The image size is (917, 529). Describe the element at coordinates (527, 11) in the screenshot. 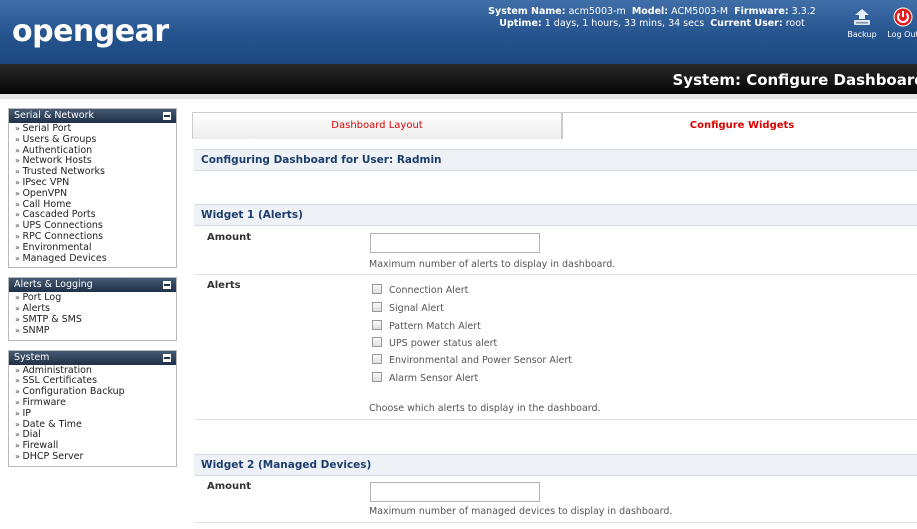

I see `system-name-label: System Name:` at that location.